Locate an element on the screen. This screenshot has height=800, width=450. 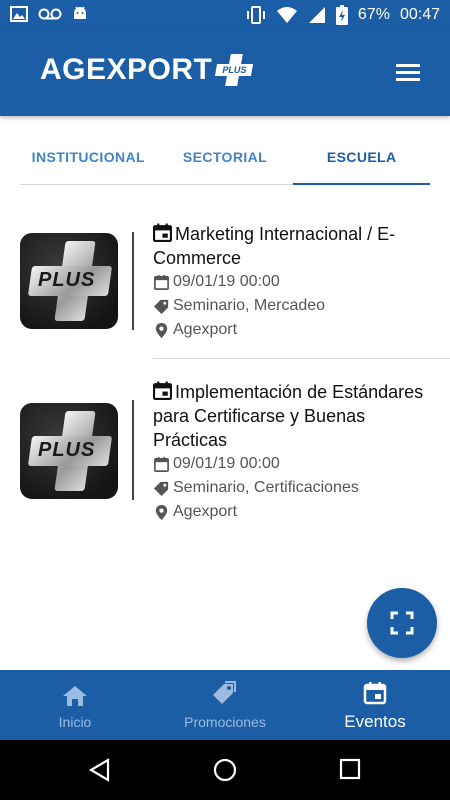
fullscreen-icon is located at coordinates (402, 623).